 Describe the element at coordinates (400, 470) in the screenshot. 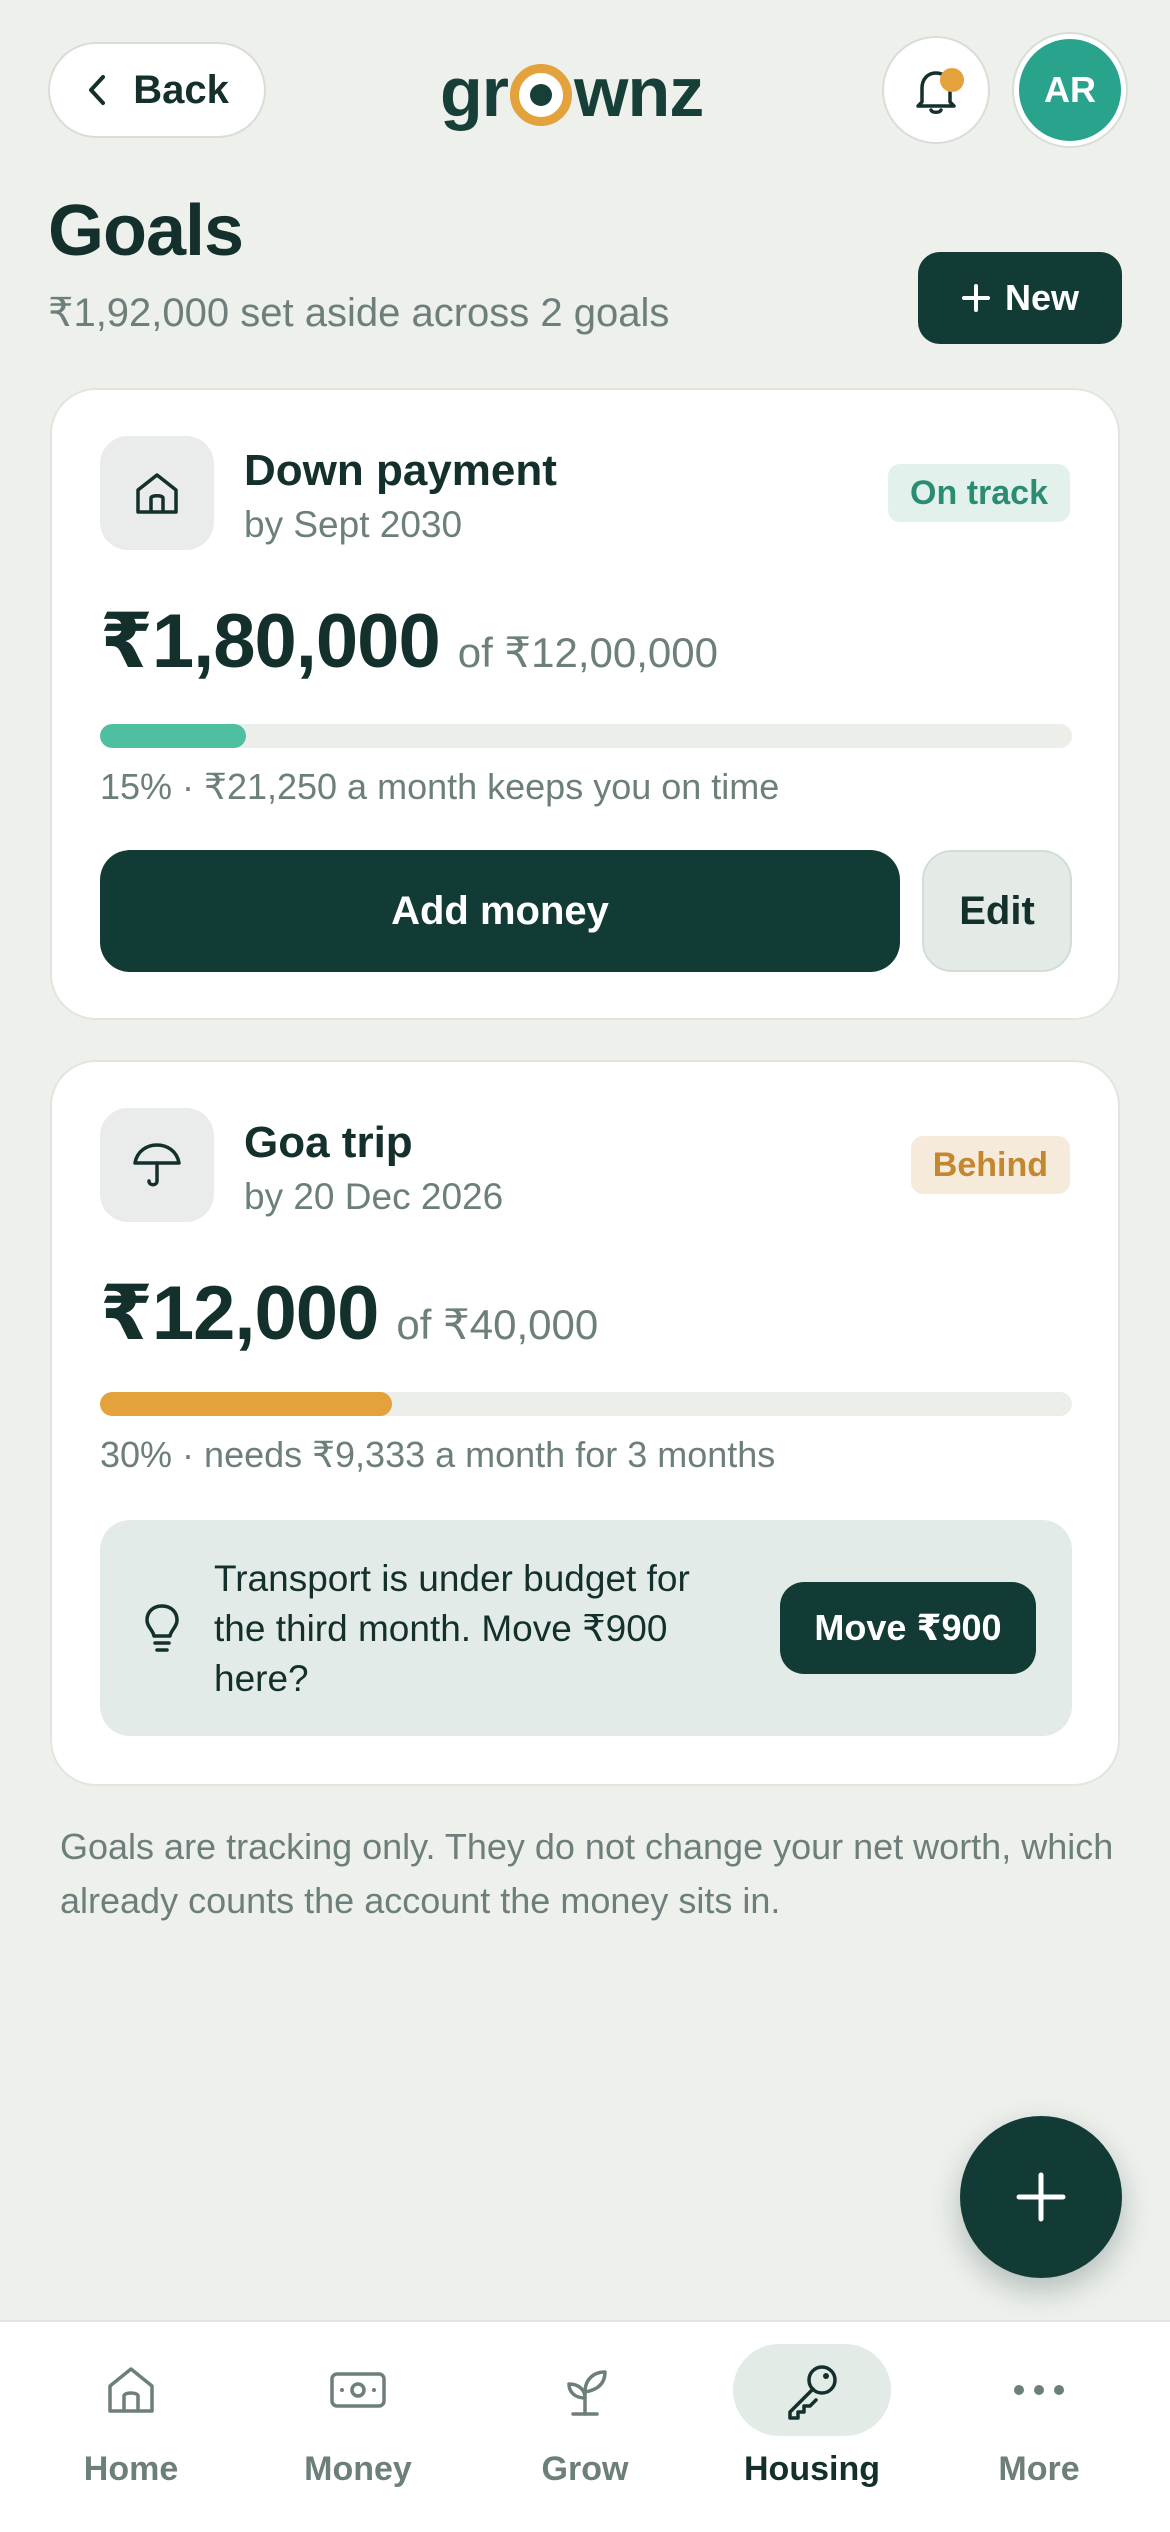

I see `goal-name: Down payment` at that location.